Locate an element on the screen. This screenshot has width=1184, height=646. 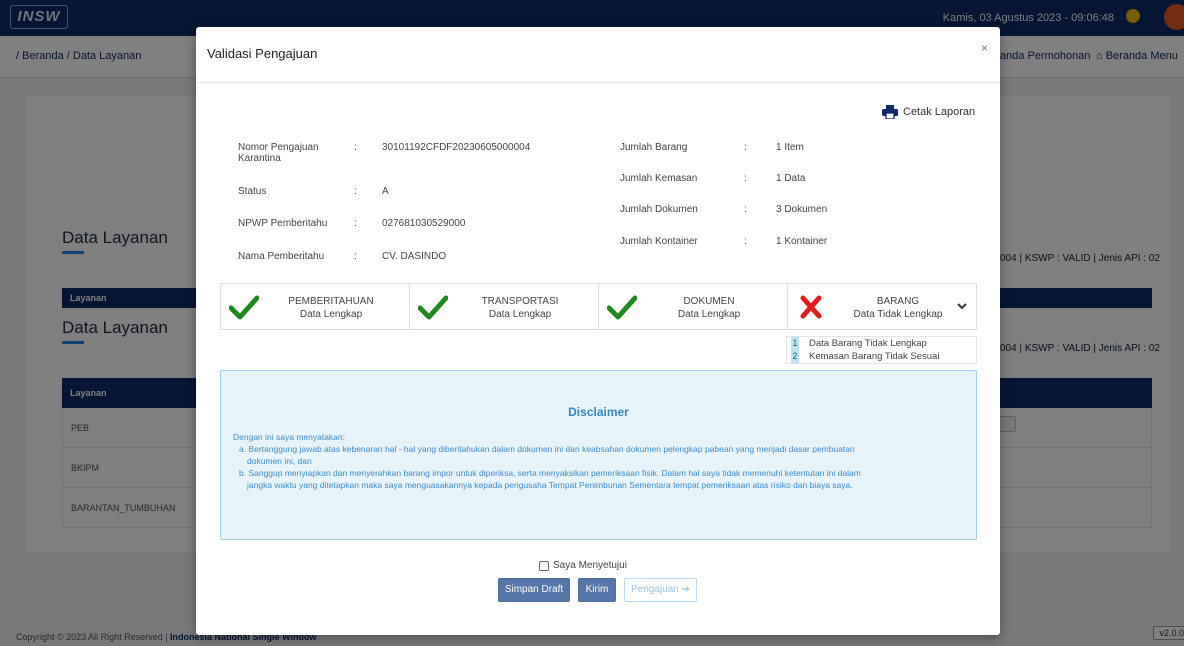
step-barang: BARANG Data Tidak Lengkap is located at coordinates (882, 306).